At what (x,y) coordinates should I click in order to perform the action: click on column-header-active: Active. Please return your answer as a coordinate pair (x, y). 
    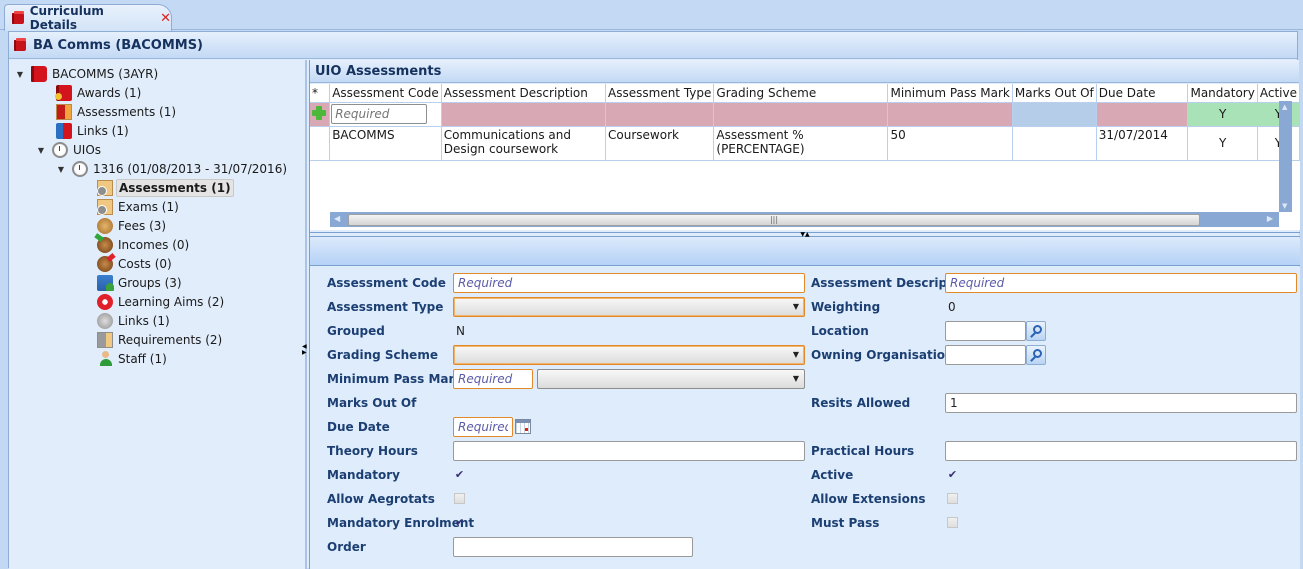
    Looking at the image, I should click on (1278, 93).